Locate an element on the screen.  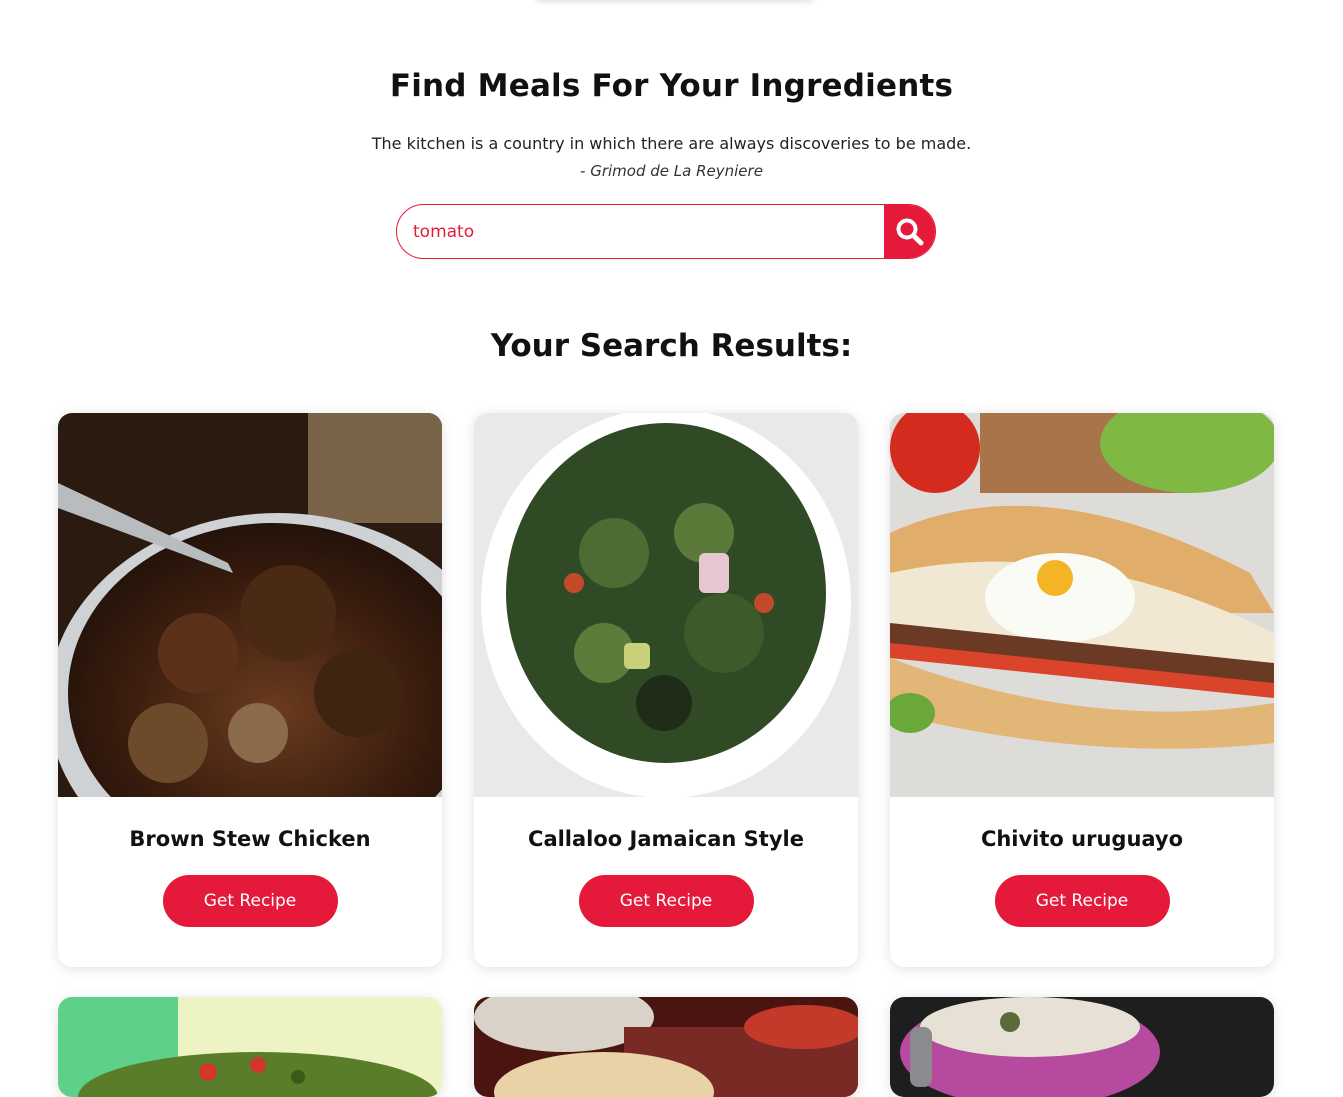
meal-card: Brown Stew Chicken Get Recipe is located at coordinates (250, 690).